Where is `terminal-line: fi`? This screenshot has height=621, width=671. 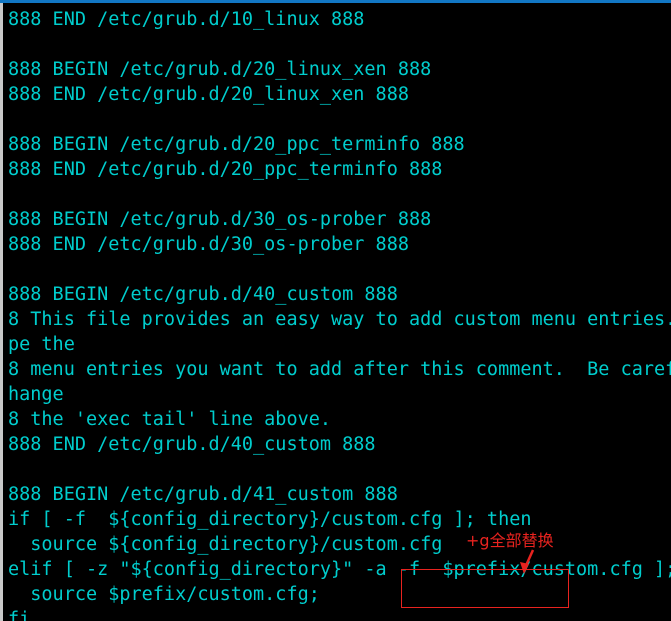
terminal-line: fi is located at coordinates (19, 615).